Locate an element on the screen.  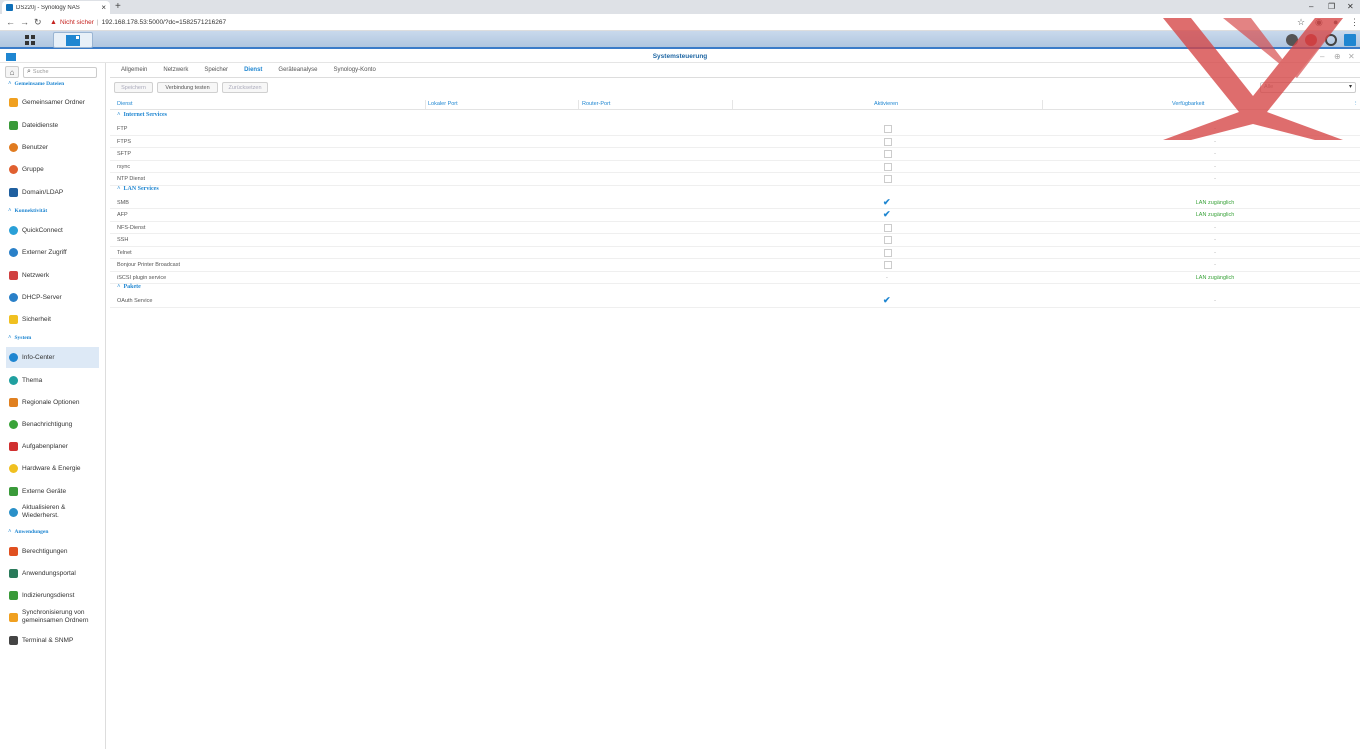
sidebar-item-externer-zugriff: Externer Zugriff is located at coordinates (52, 252).